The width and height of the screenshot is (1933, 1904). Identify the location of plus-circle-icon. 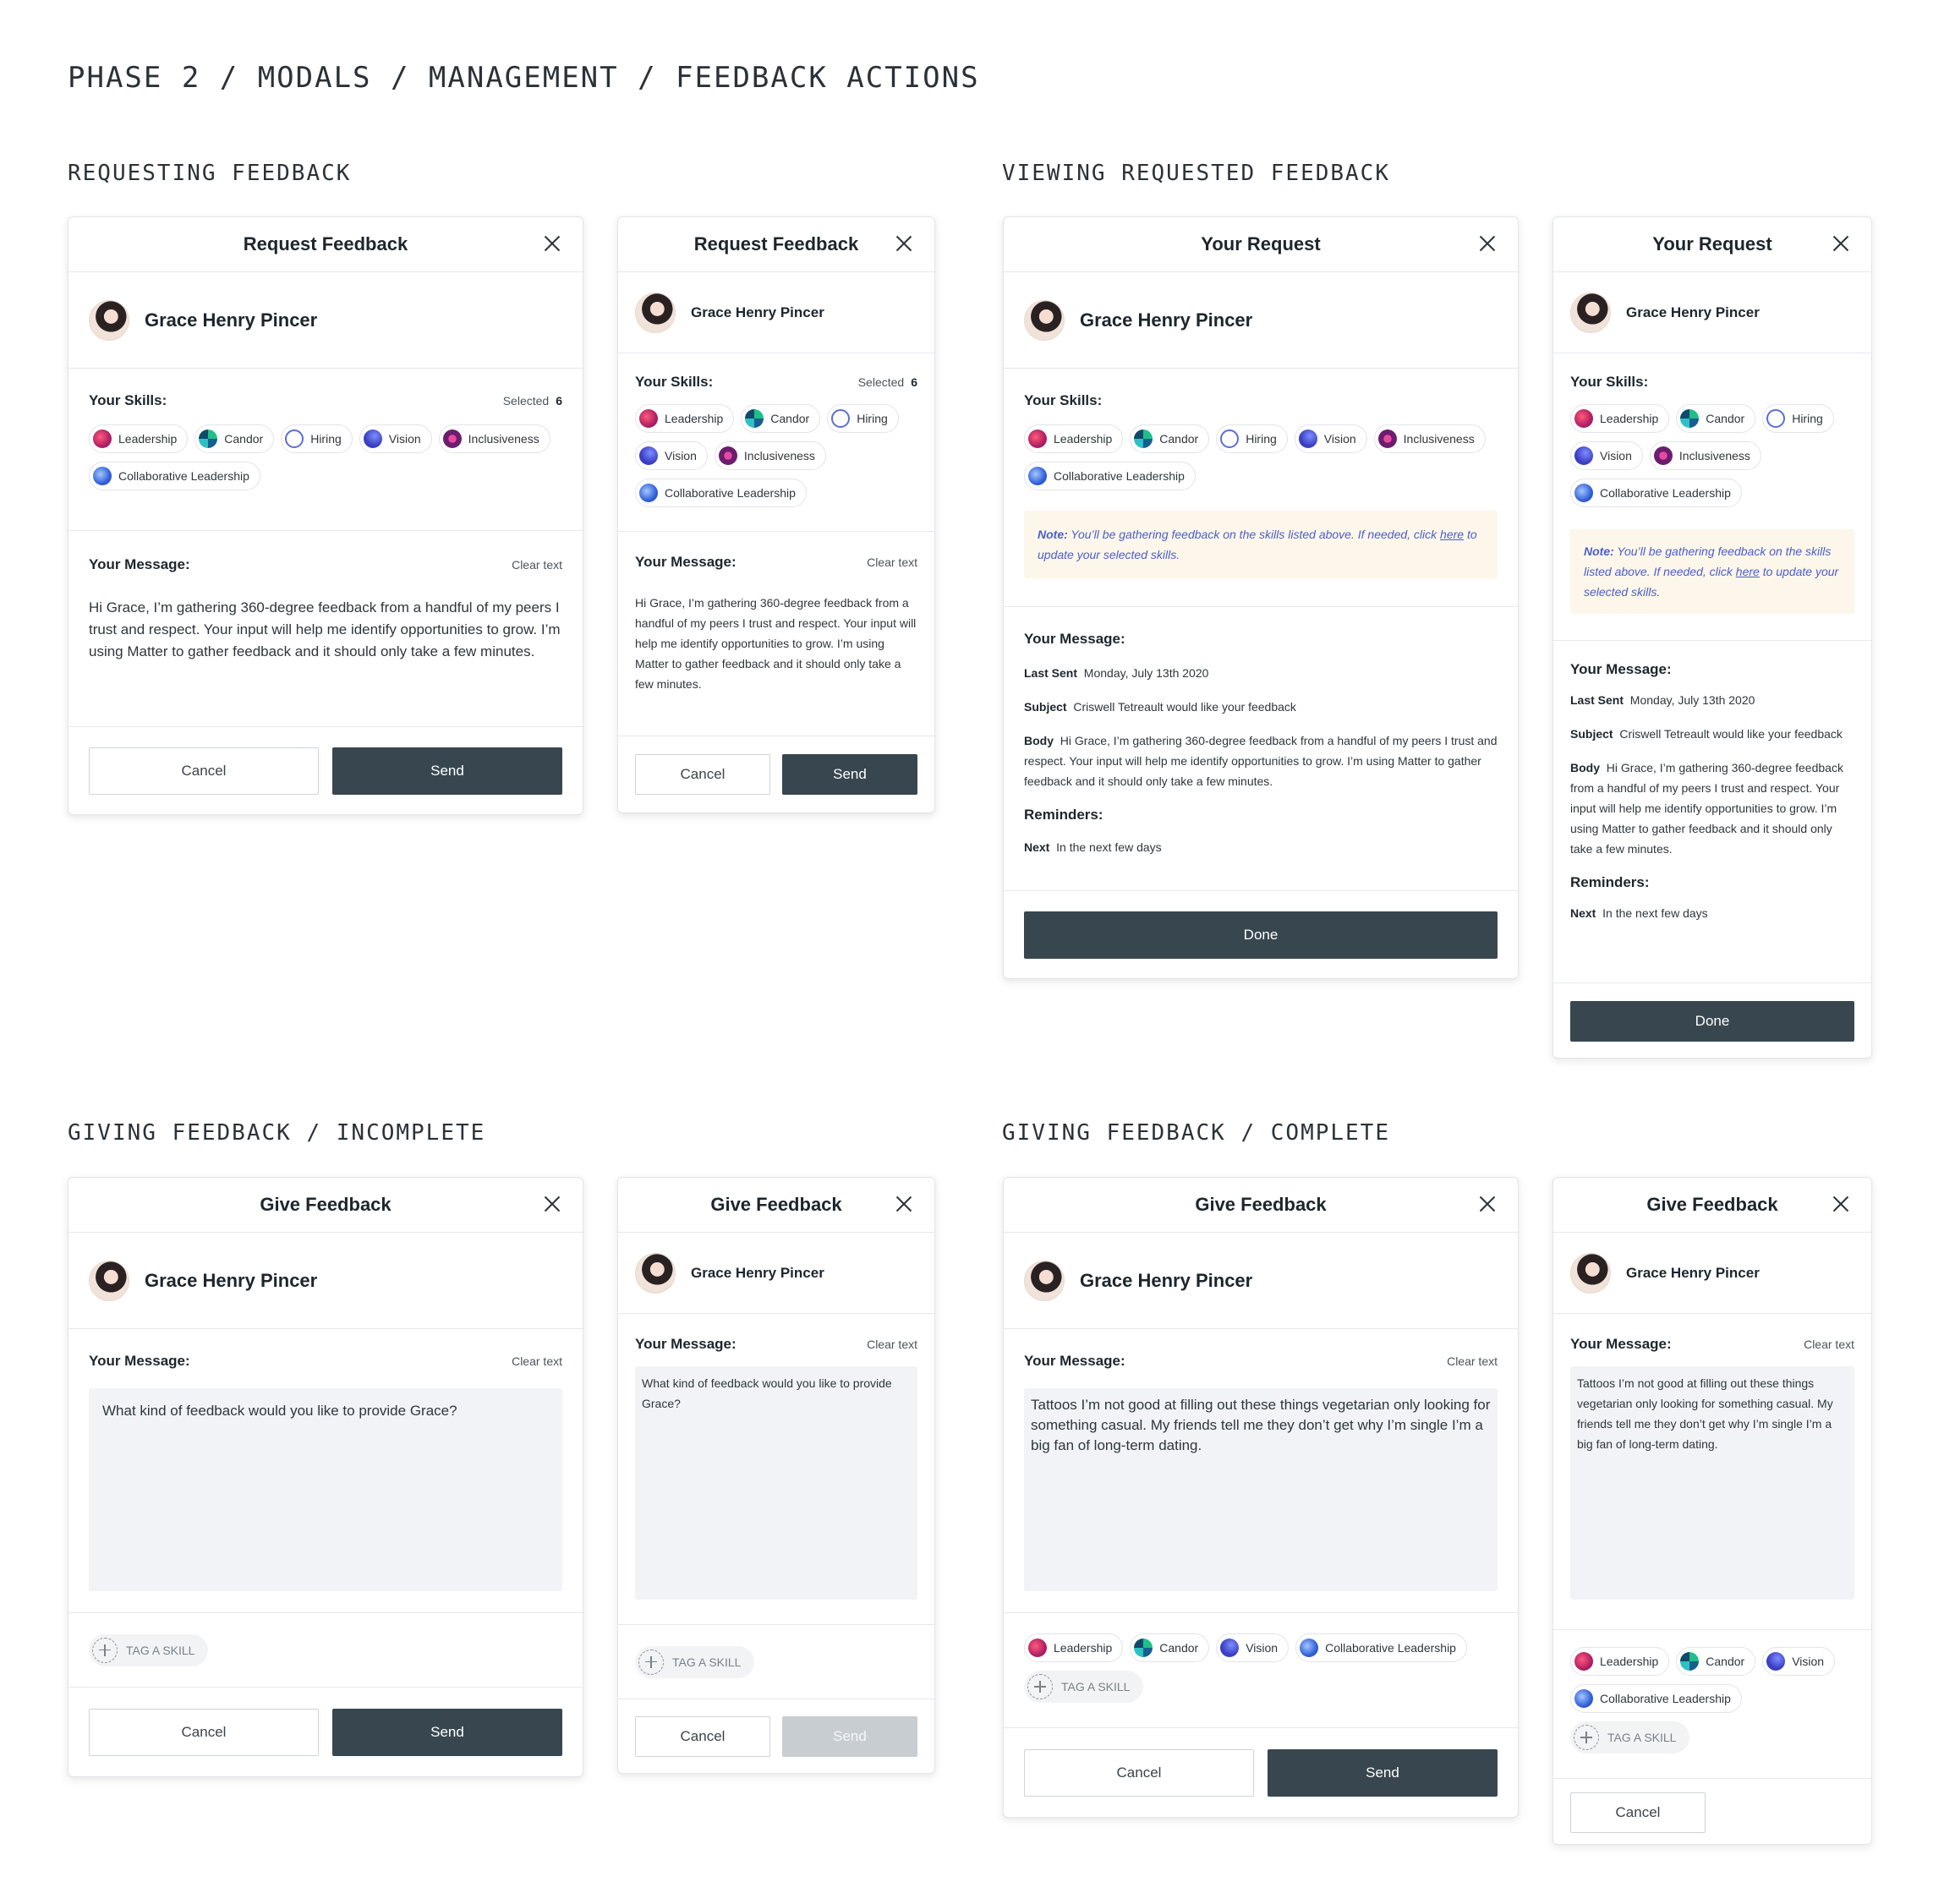
(105, 1650).